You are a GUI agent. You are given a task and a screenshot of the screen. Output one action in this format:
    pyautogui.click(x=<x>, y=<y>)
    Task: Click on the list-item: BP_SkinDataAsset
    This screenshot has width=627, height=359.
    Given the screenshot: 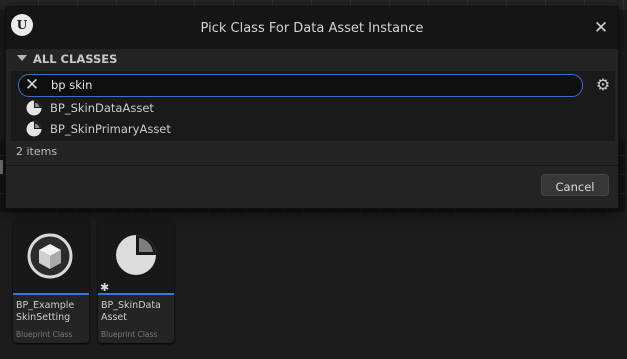 What is the action you would take?
    pyautogui.click(x=176, y=108)
    